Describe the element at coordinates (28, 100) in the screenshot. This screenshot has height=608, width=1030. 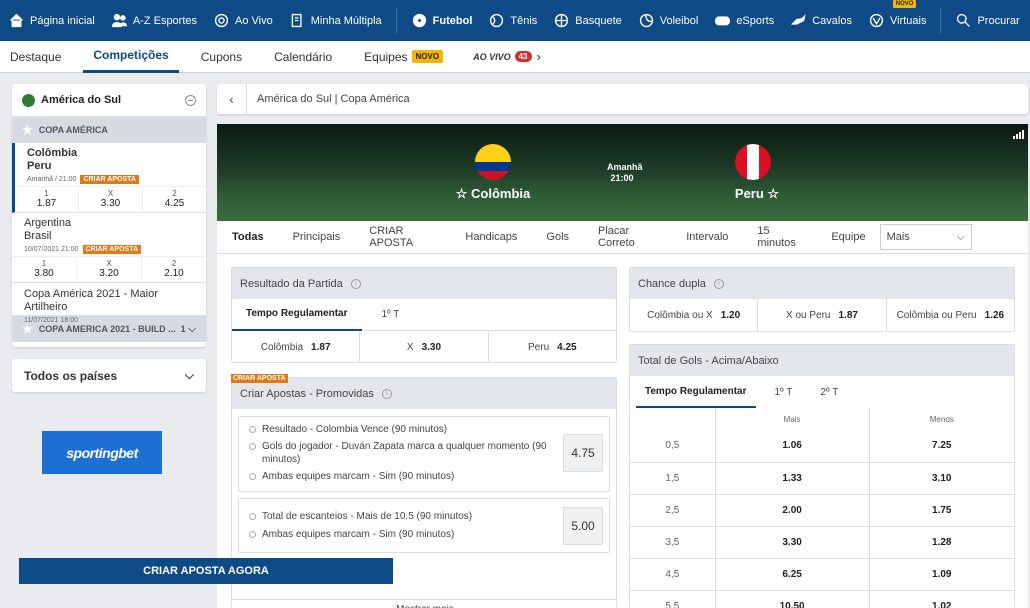
I see `globe-icon` at that location.